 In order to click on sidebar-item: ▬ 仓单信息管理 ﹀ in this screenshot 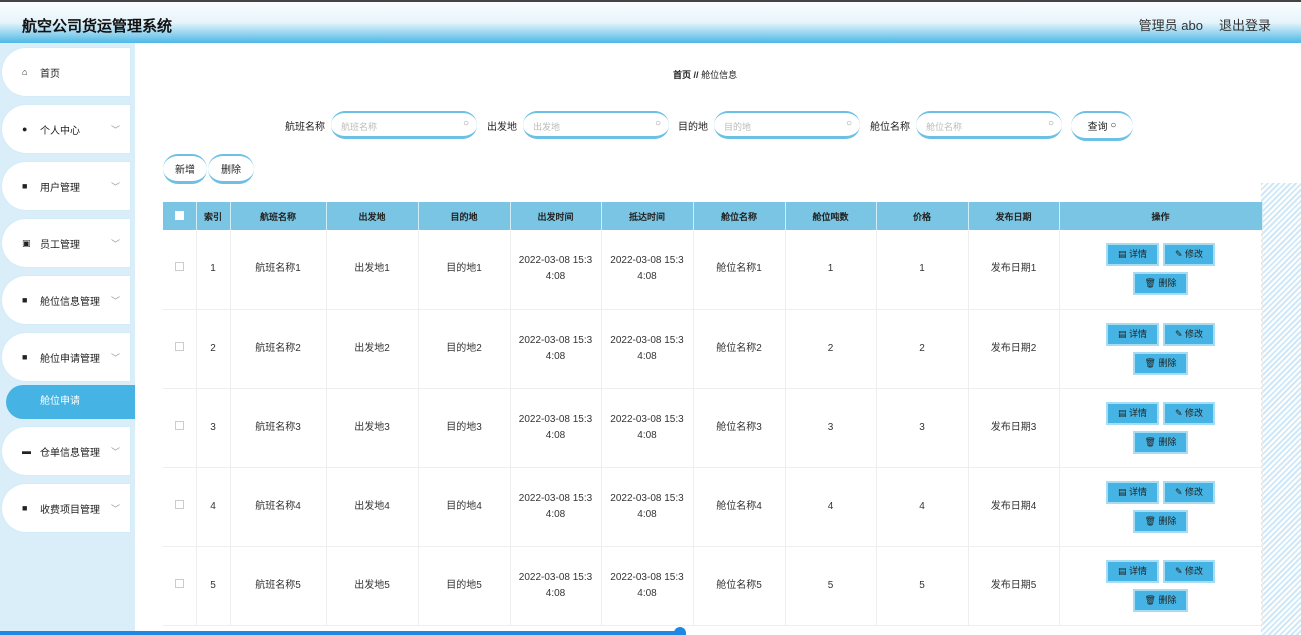, I will do `click(66, 451)`.